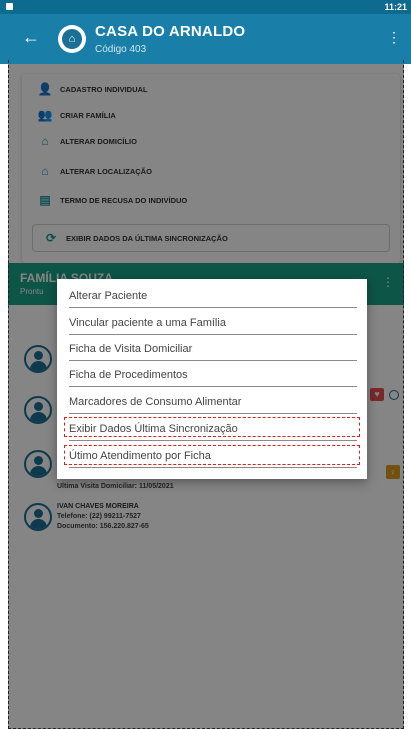 Image resolution: width=411 pixels, height=729 pixels. Describe the element at coordinates (395, 7) in the screenshot. I see `status-time: 11:21` at that location.